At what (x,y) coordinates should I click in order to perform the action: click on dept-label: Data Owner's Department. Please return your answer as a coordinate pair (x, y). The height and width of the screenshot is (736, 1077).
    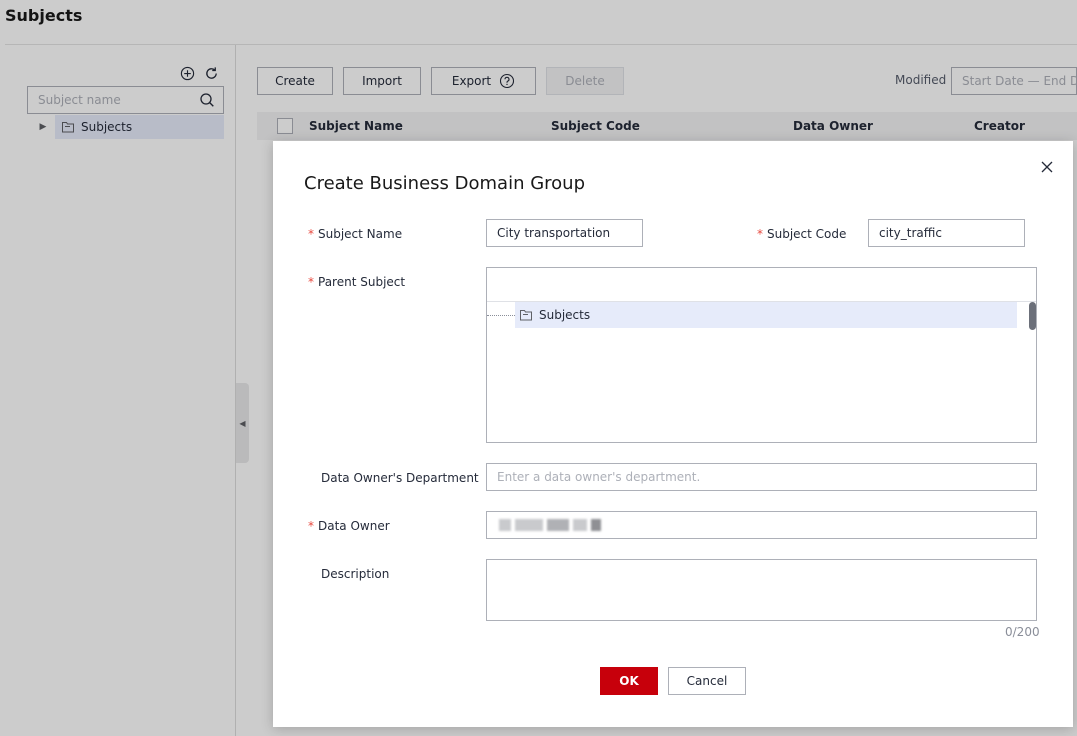
    Looking at the image, I should click on (400, 478).